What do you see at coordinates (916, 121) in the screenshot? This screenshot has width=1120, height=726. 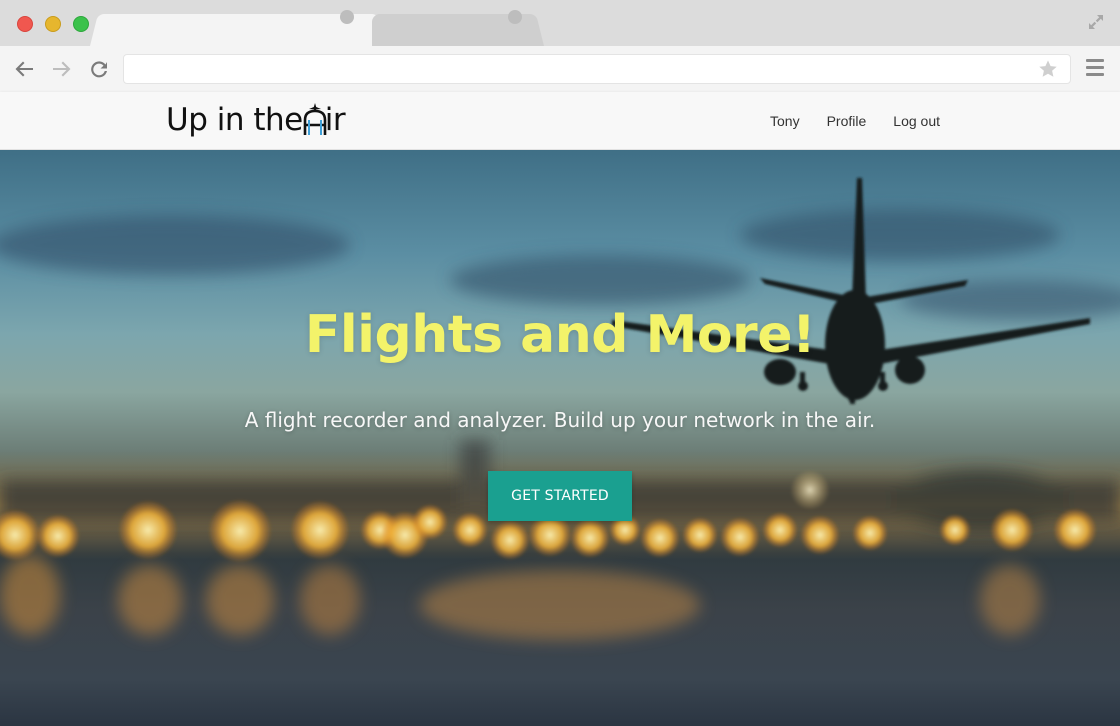 I see `nav-link-logout: Log out` at bounding box center [916, 121].